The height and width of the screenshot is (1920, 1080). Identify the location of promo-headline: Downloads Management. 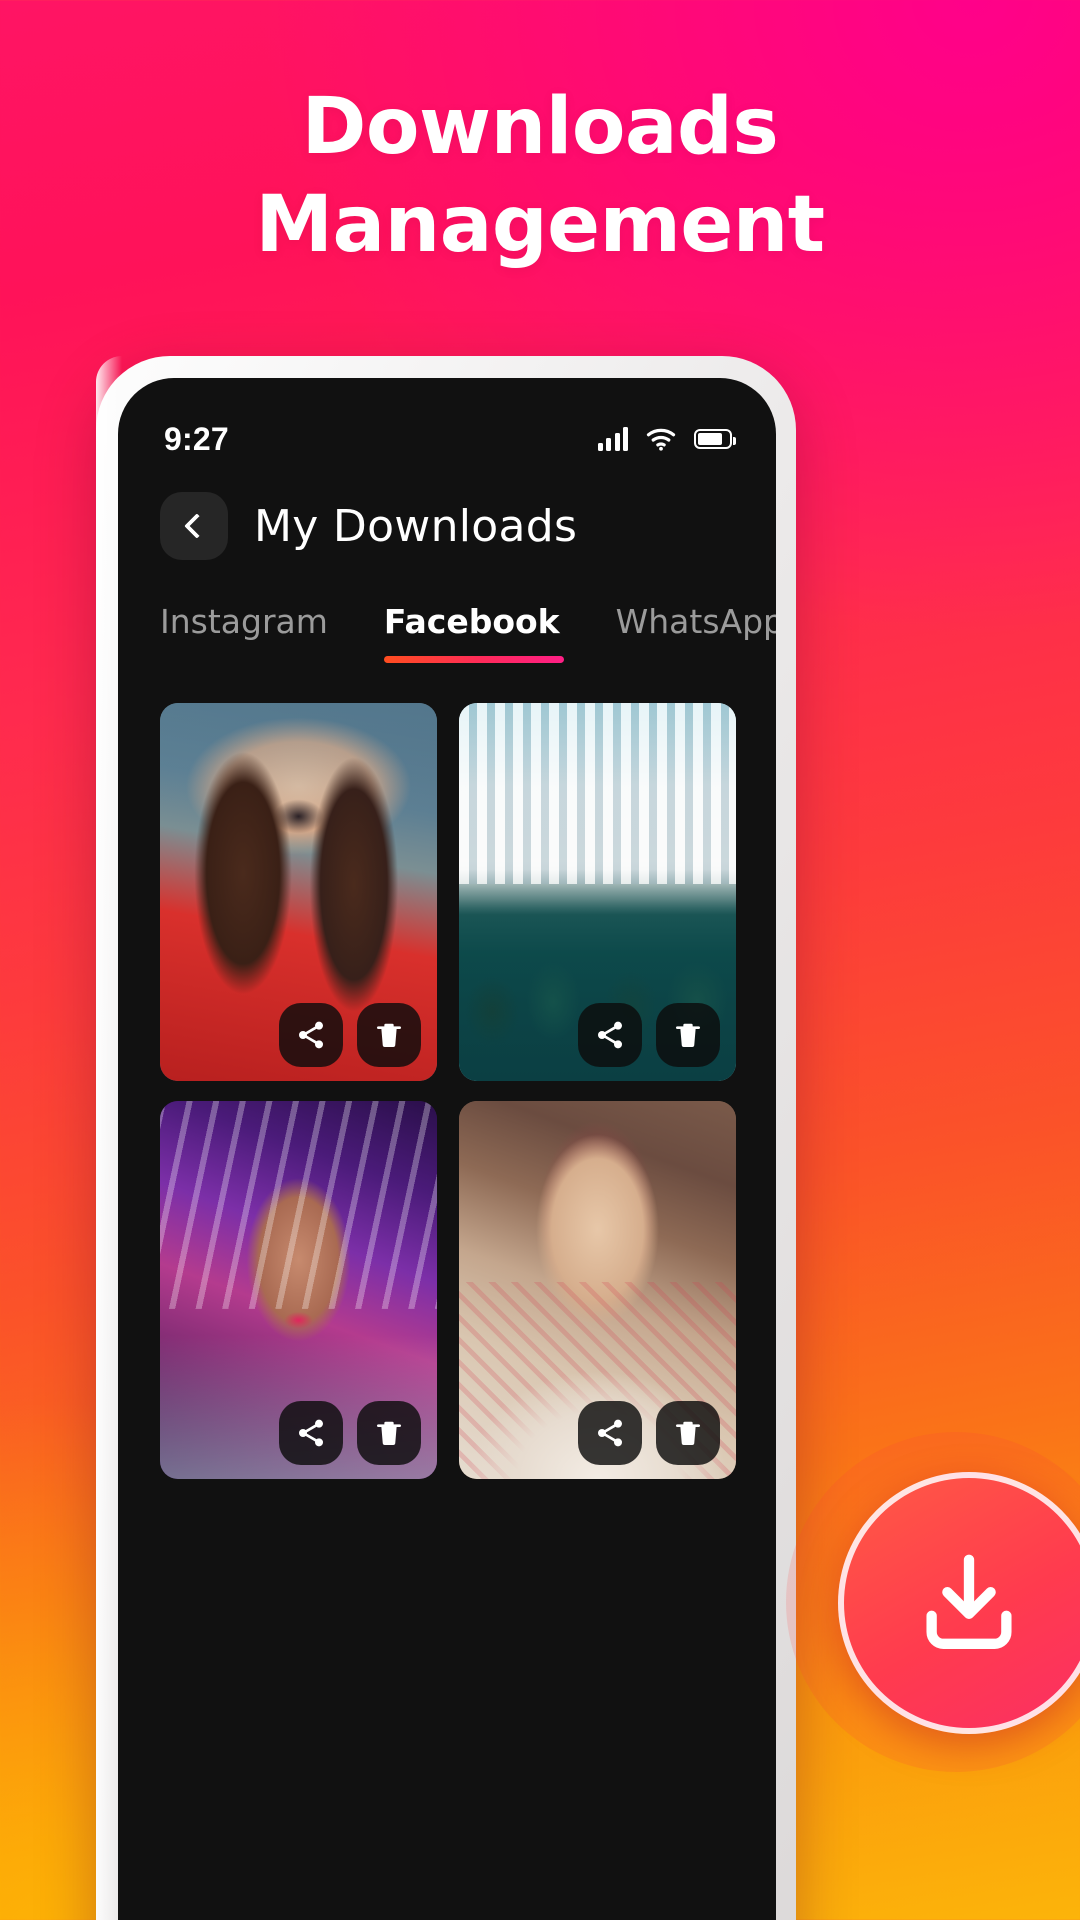
(540, 176).